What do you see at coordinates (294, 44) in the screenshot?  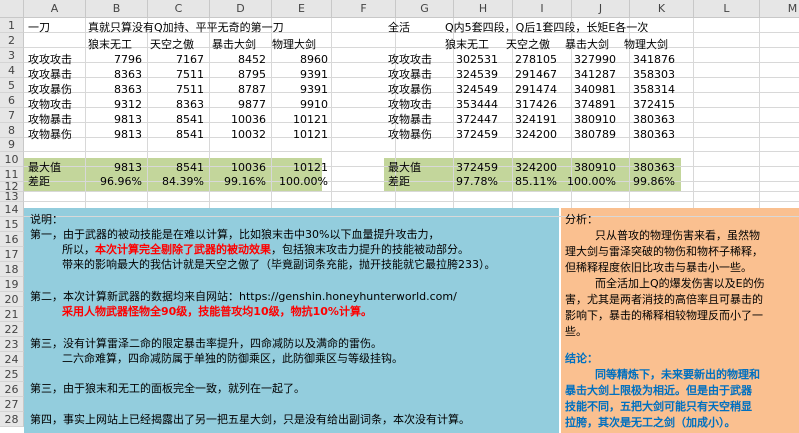 I see `left-header-4: 物理大剑` at bounding box center [294, 44].